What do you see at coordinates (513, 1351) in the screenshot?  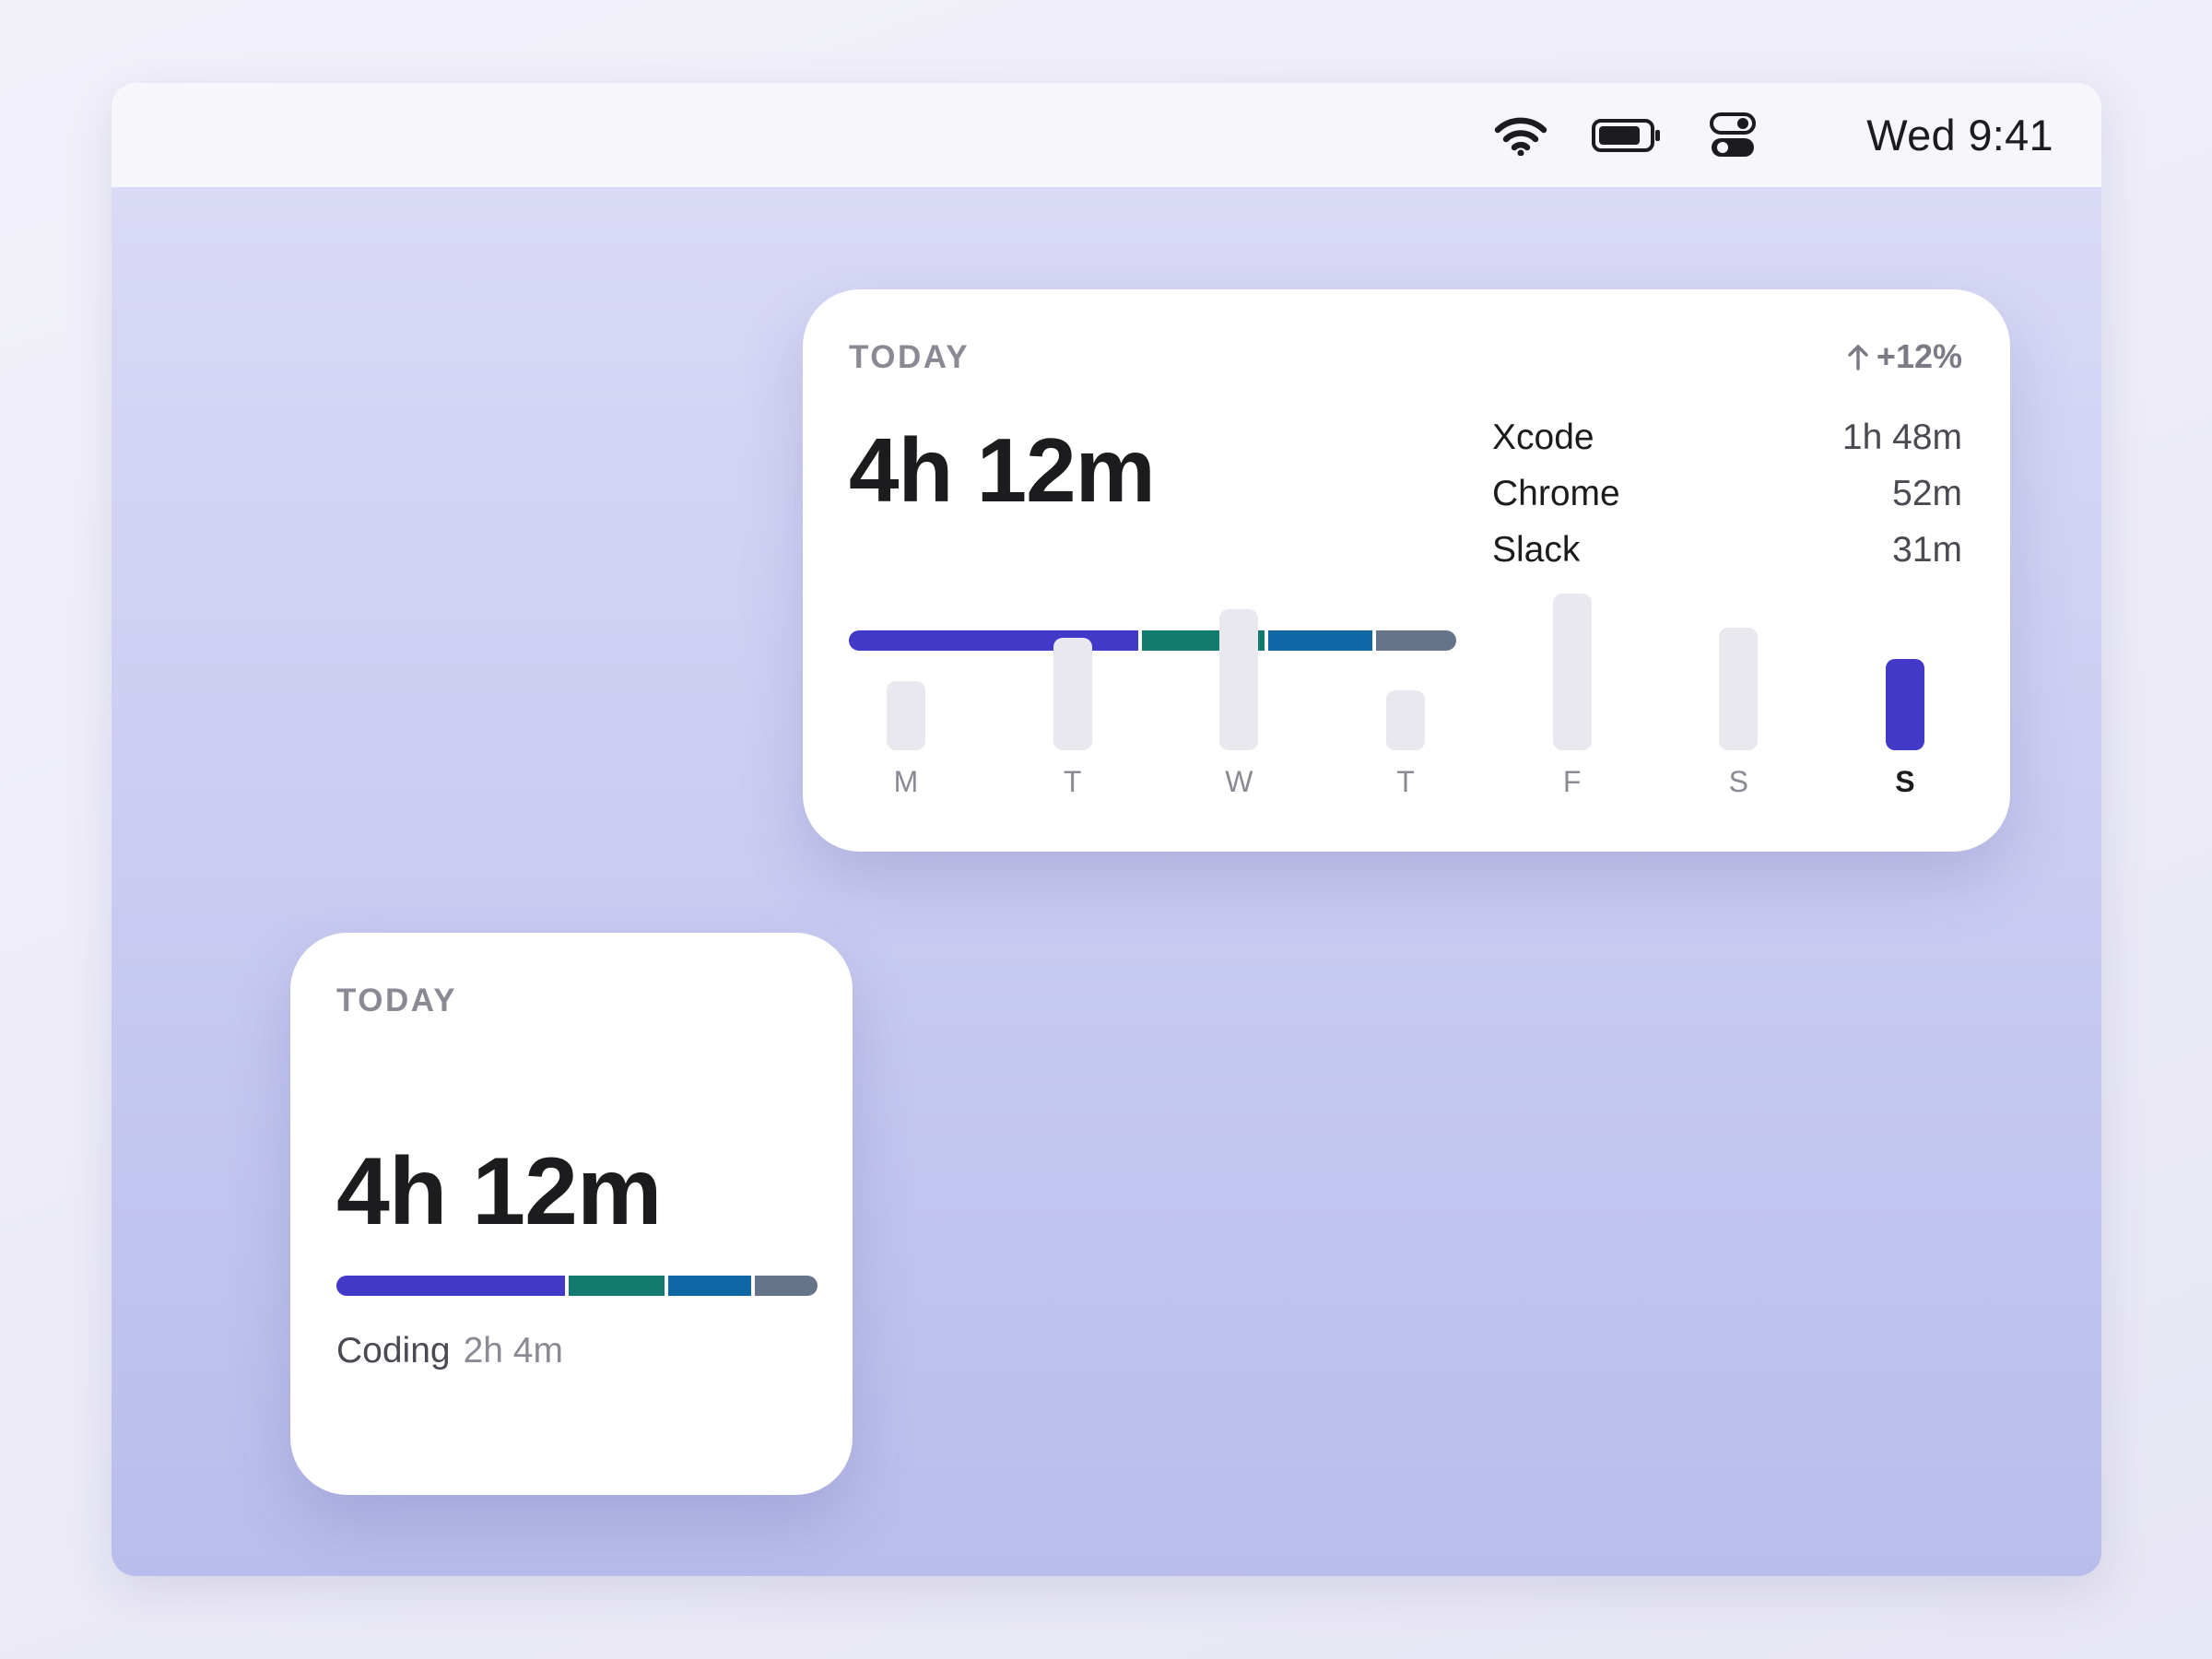 I see `category-time: 2h 4m` at bounding box center [513, 1351].